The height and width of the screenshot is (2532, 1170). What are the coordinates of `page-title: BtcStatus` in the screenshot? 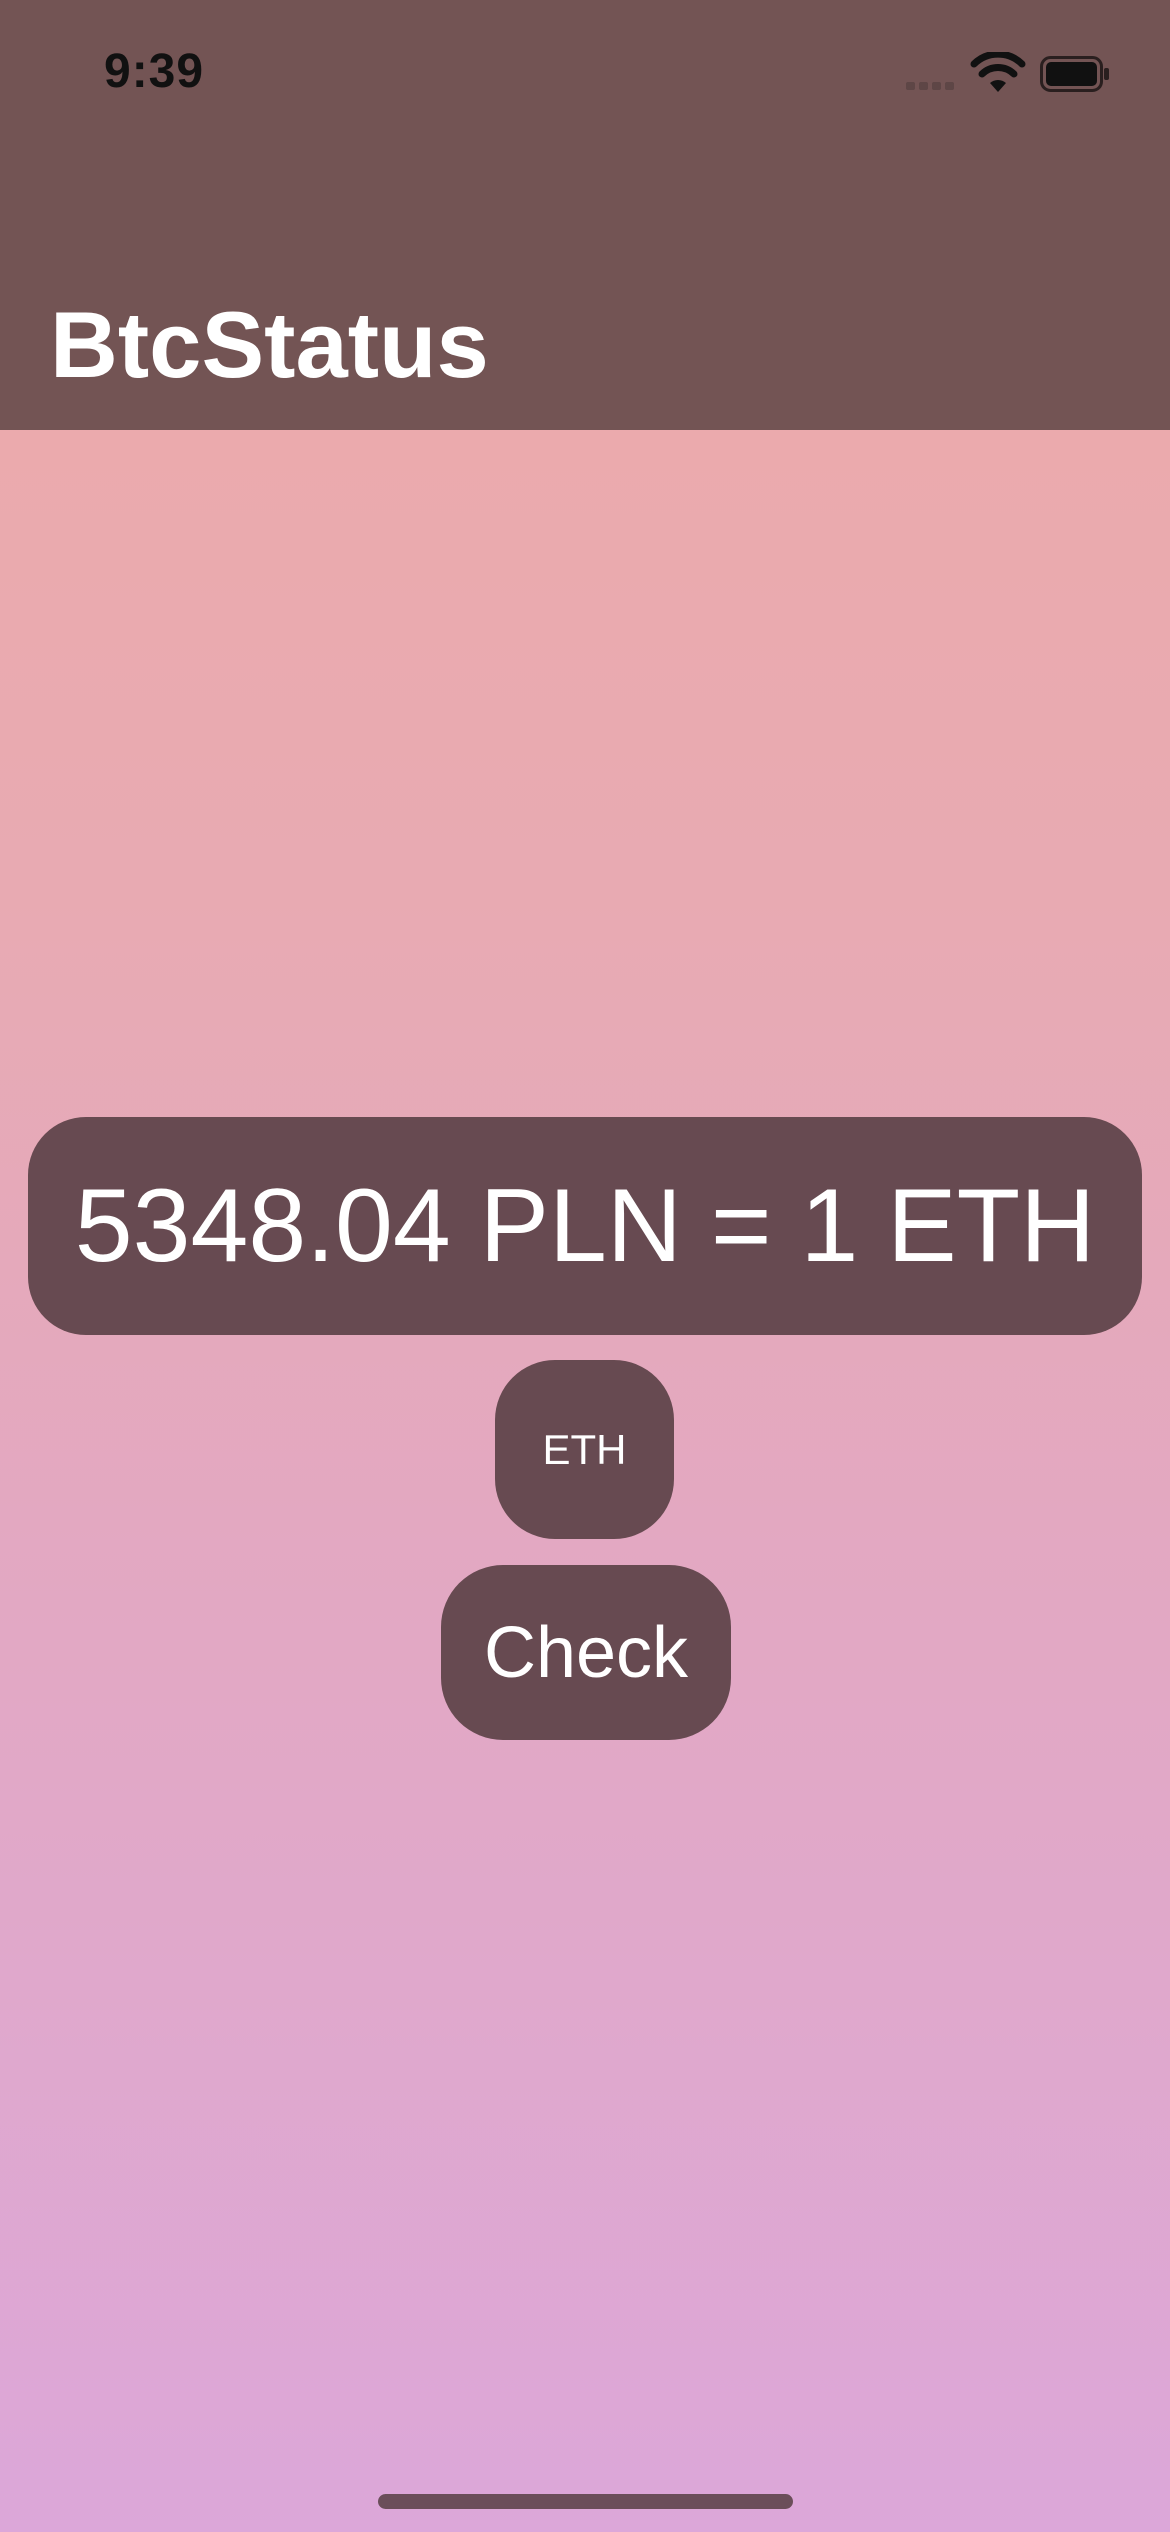 It's located at (269, 344).